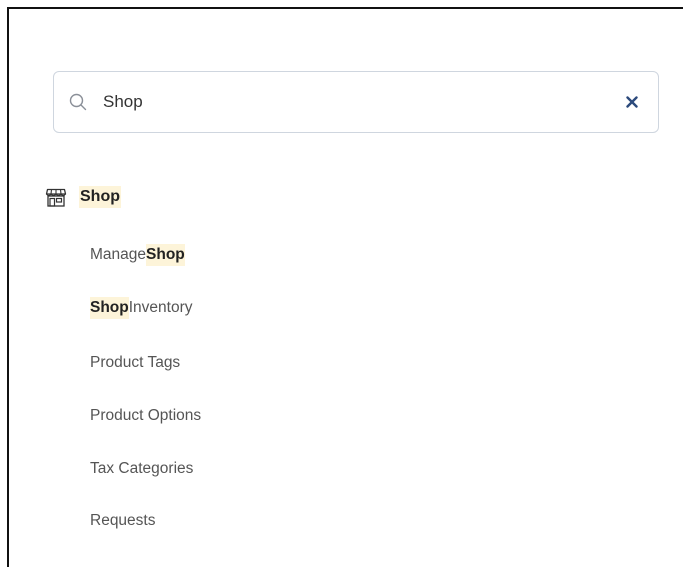 The width and height of the screenshot is (683, 567). I want to click on menu-group-title: Shop, so click(100, 197).